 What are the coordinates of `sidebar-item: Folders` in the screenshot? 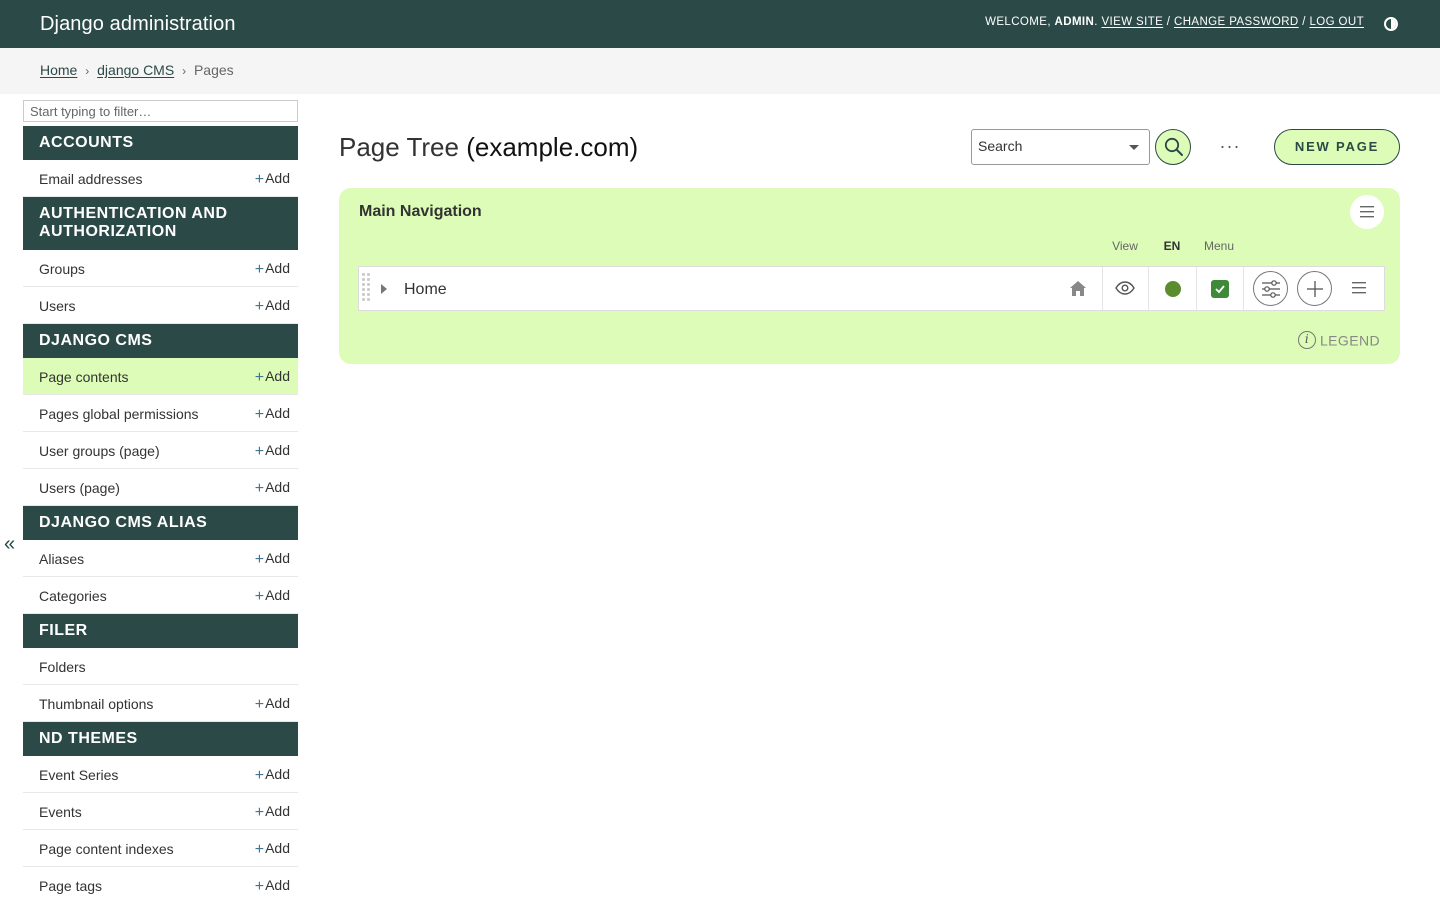 It's located at (160, 666).